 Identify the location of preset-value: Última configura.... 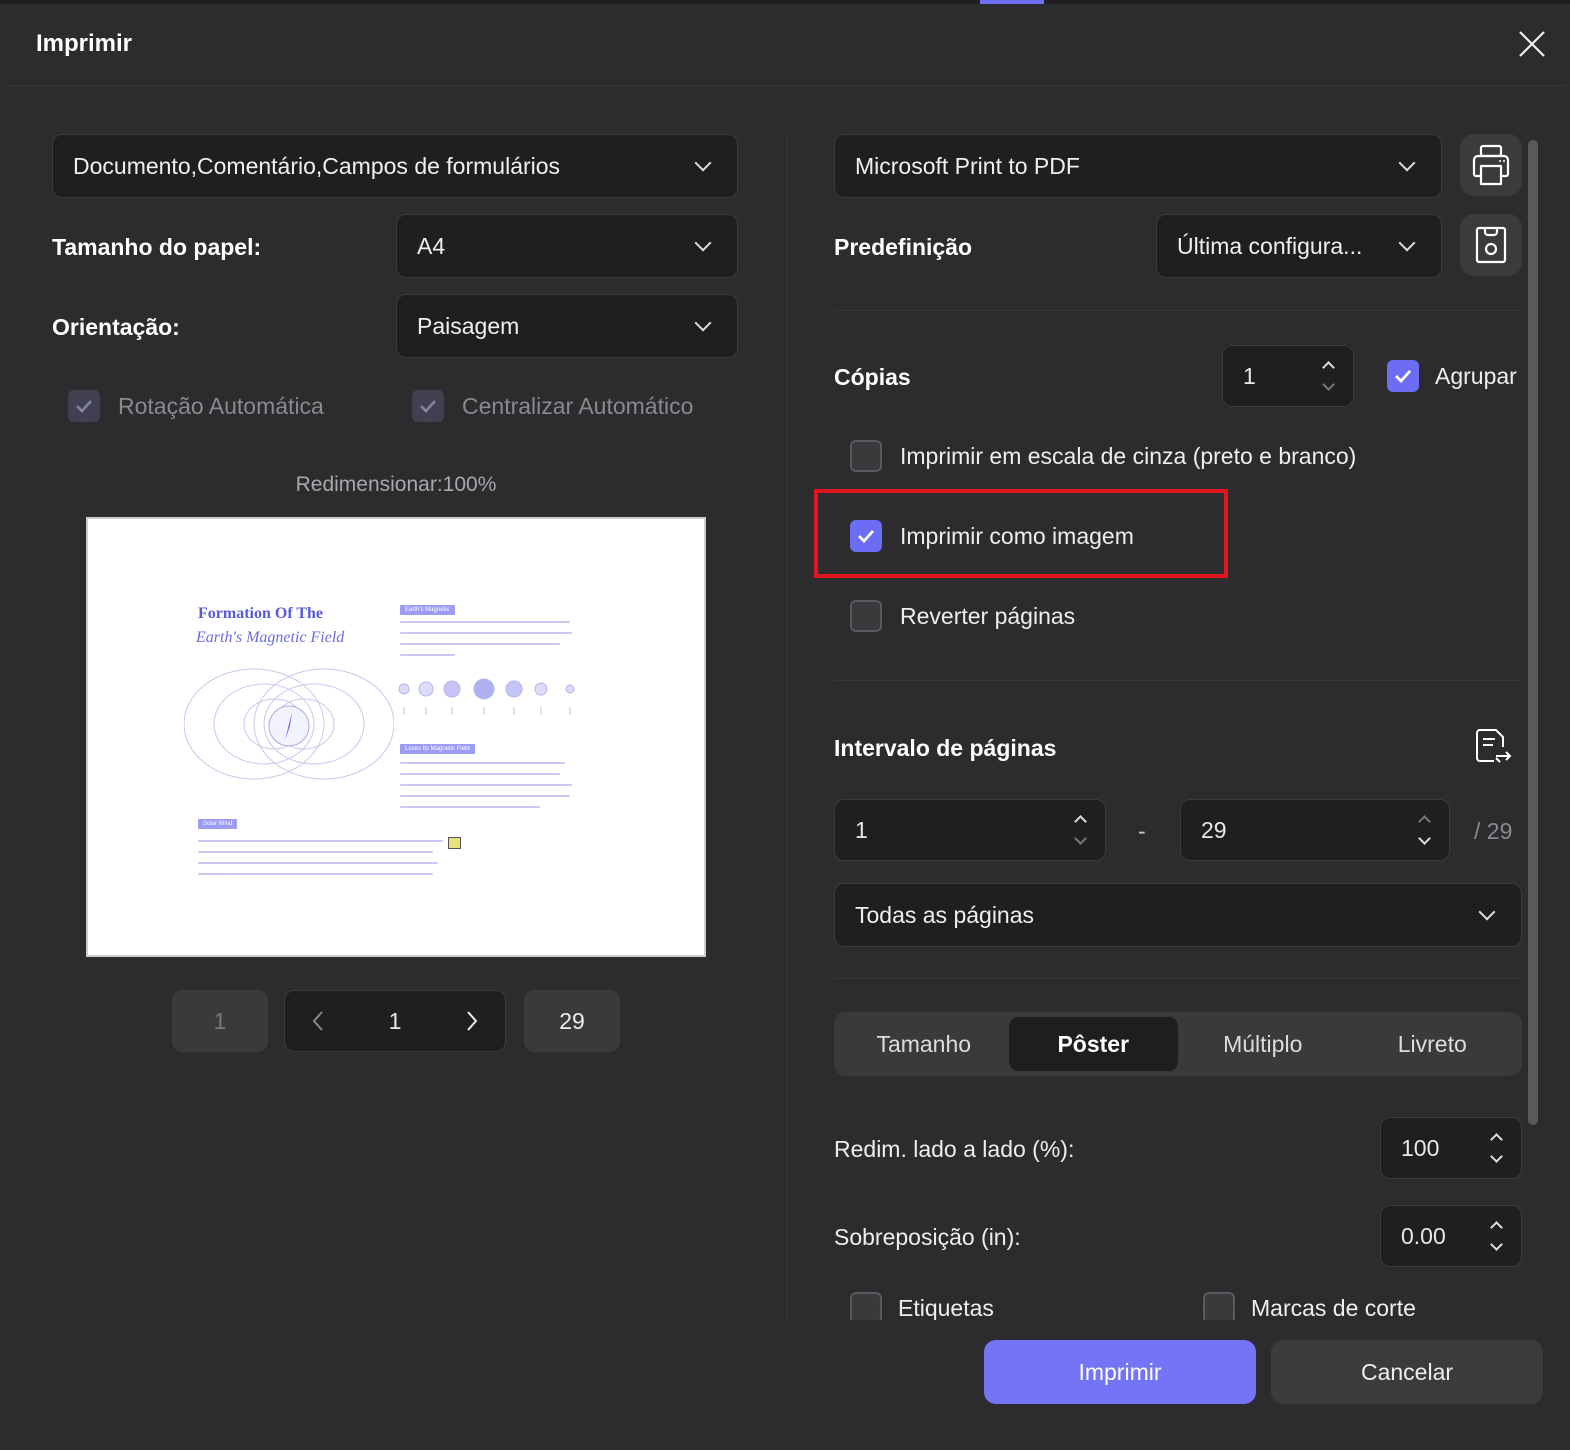
(1270, 245).